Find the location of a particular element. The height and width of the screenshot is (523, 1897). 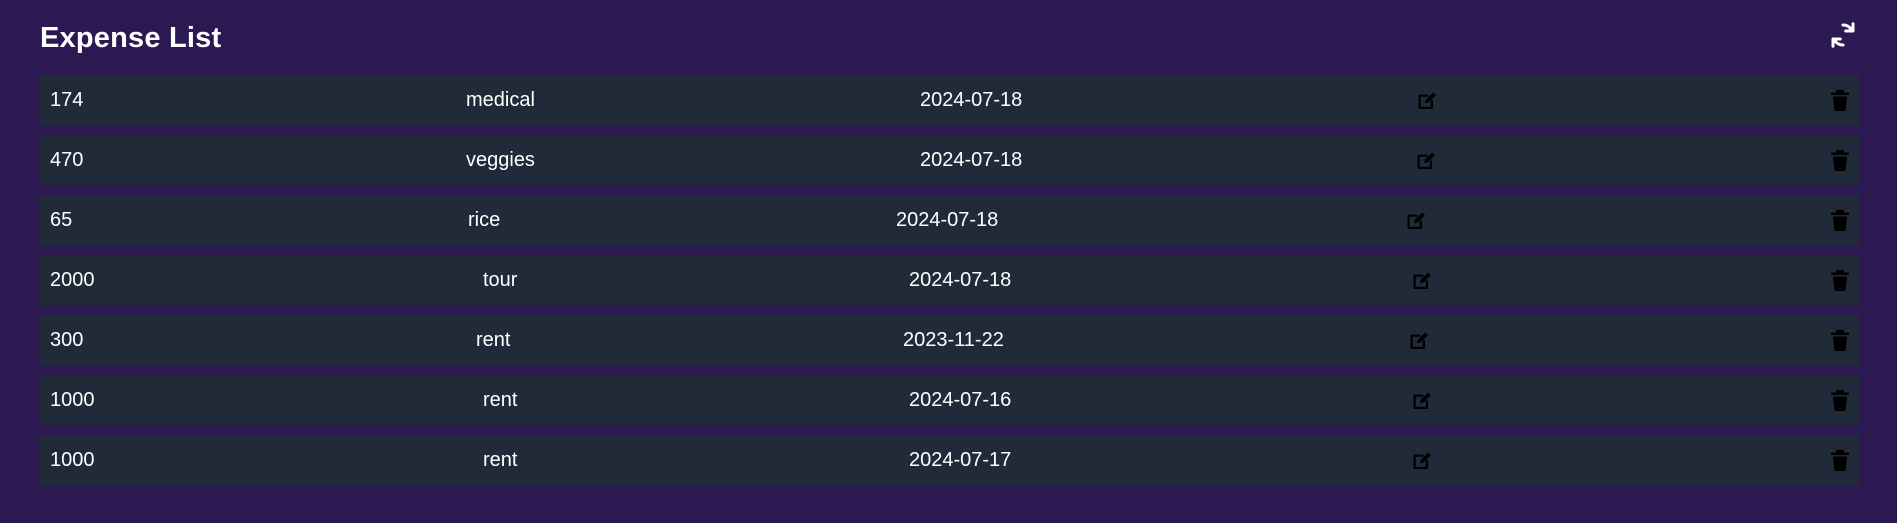

expense-category: rice is located at coordinates (484, 220).